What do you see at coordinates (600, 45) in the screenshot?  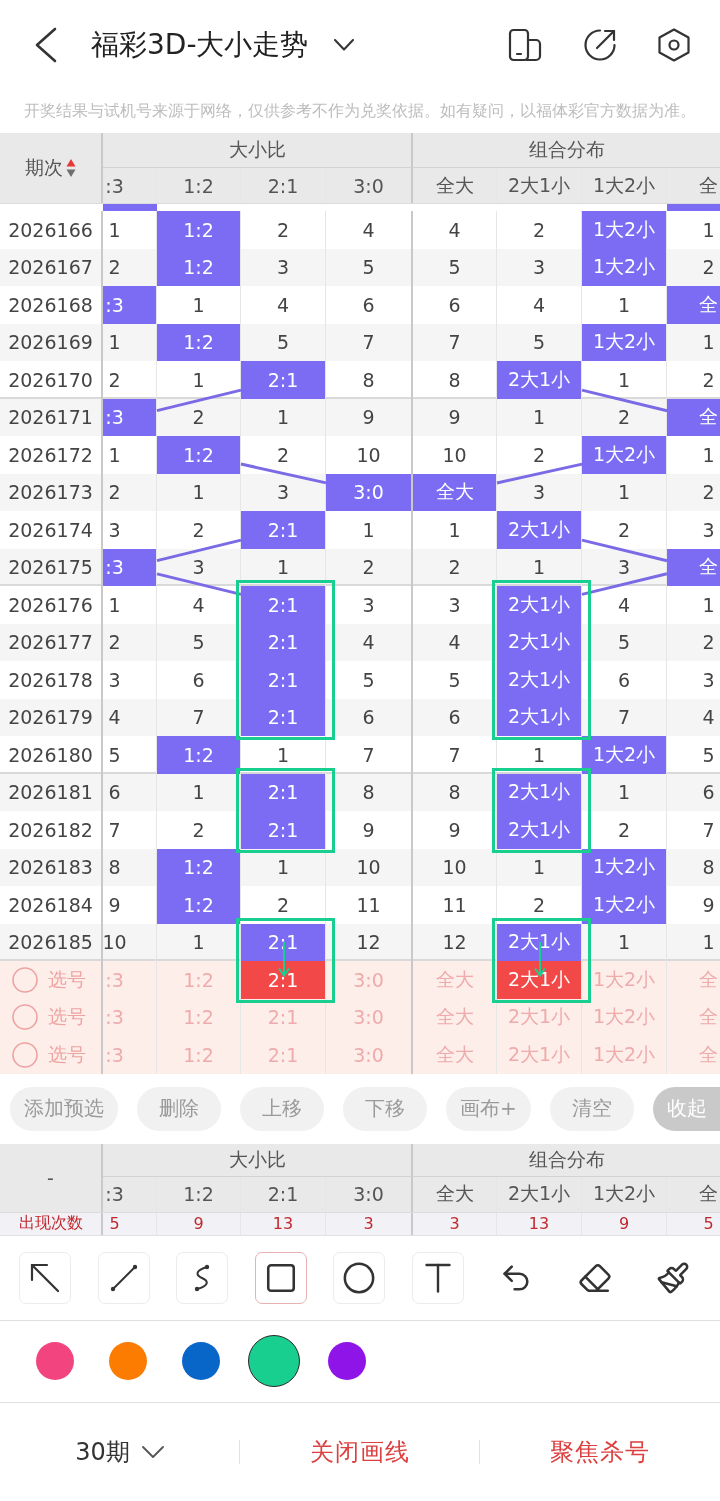 I see `circle-arrow-icon` at bounding box center [600, 45].